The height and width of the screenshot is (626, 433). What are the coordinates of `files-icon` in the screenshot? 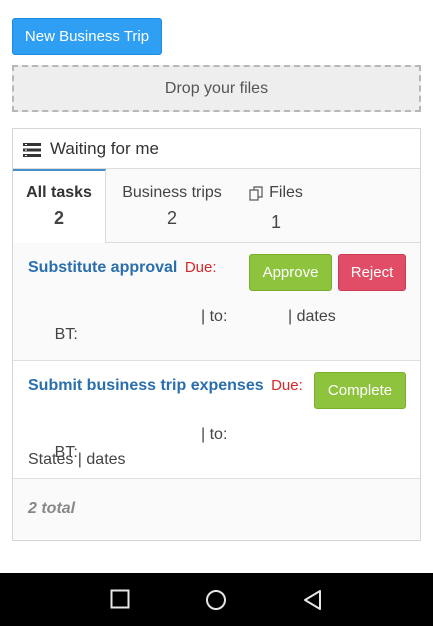 It's located at (256, 193).